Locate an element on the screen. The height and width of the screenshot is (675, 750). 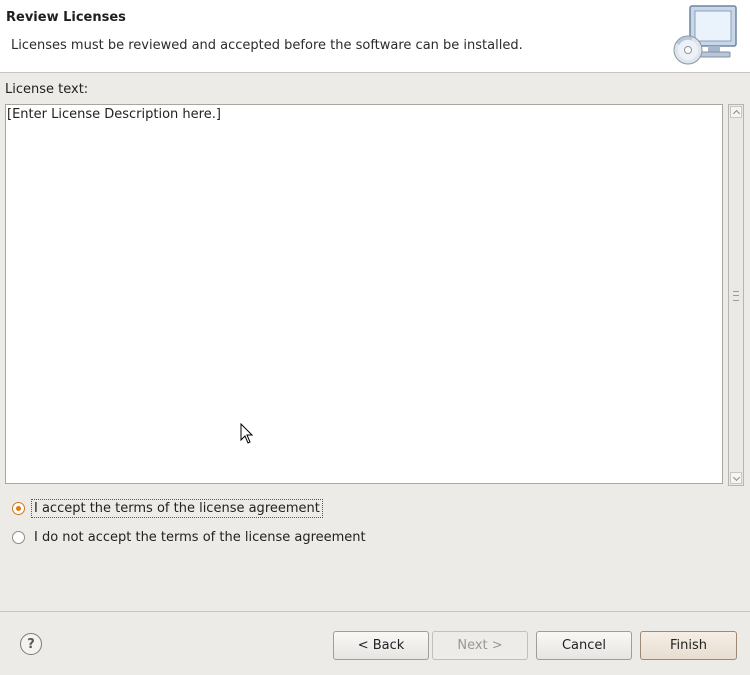
back-button-label: < Back is located at coordinates (381, 645).